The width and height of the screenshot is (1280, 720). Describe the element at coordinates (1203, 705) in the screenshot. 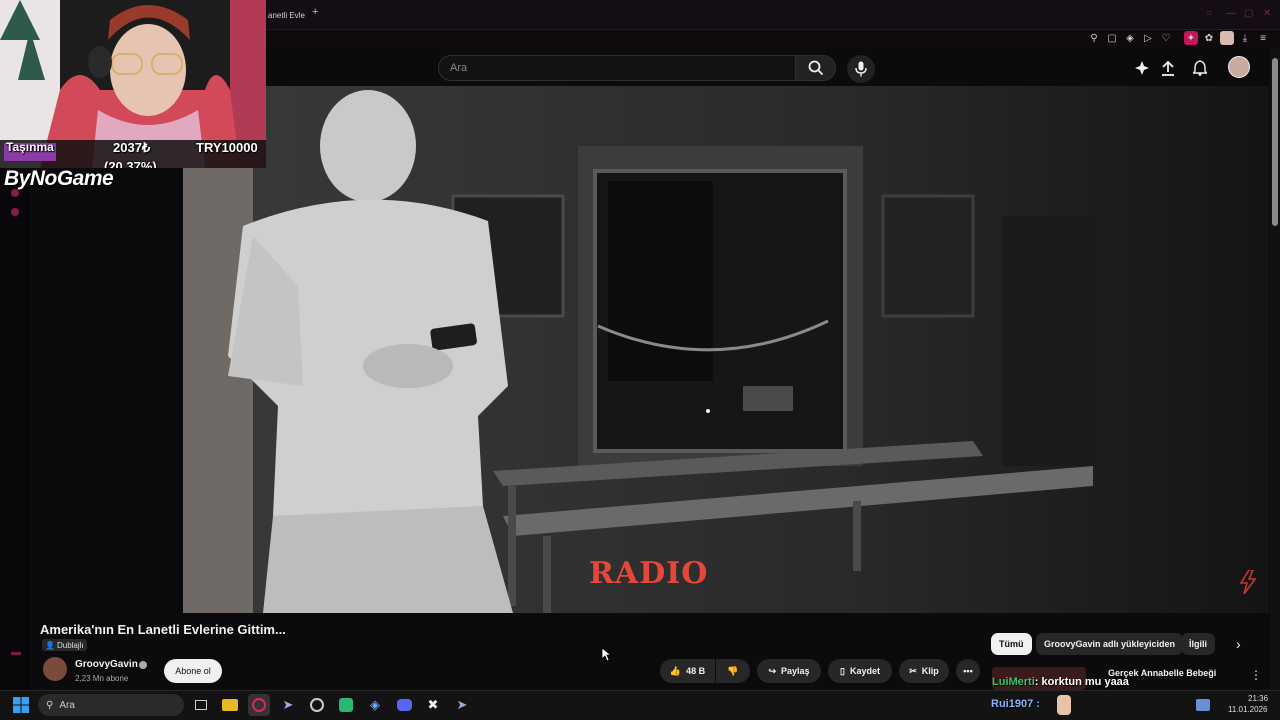

I see `notification-center-icon` at that location.